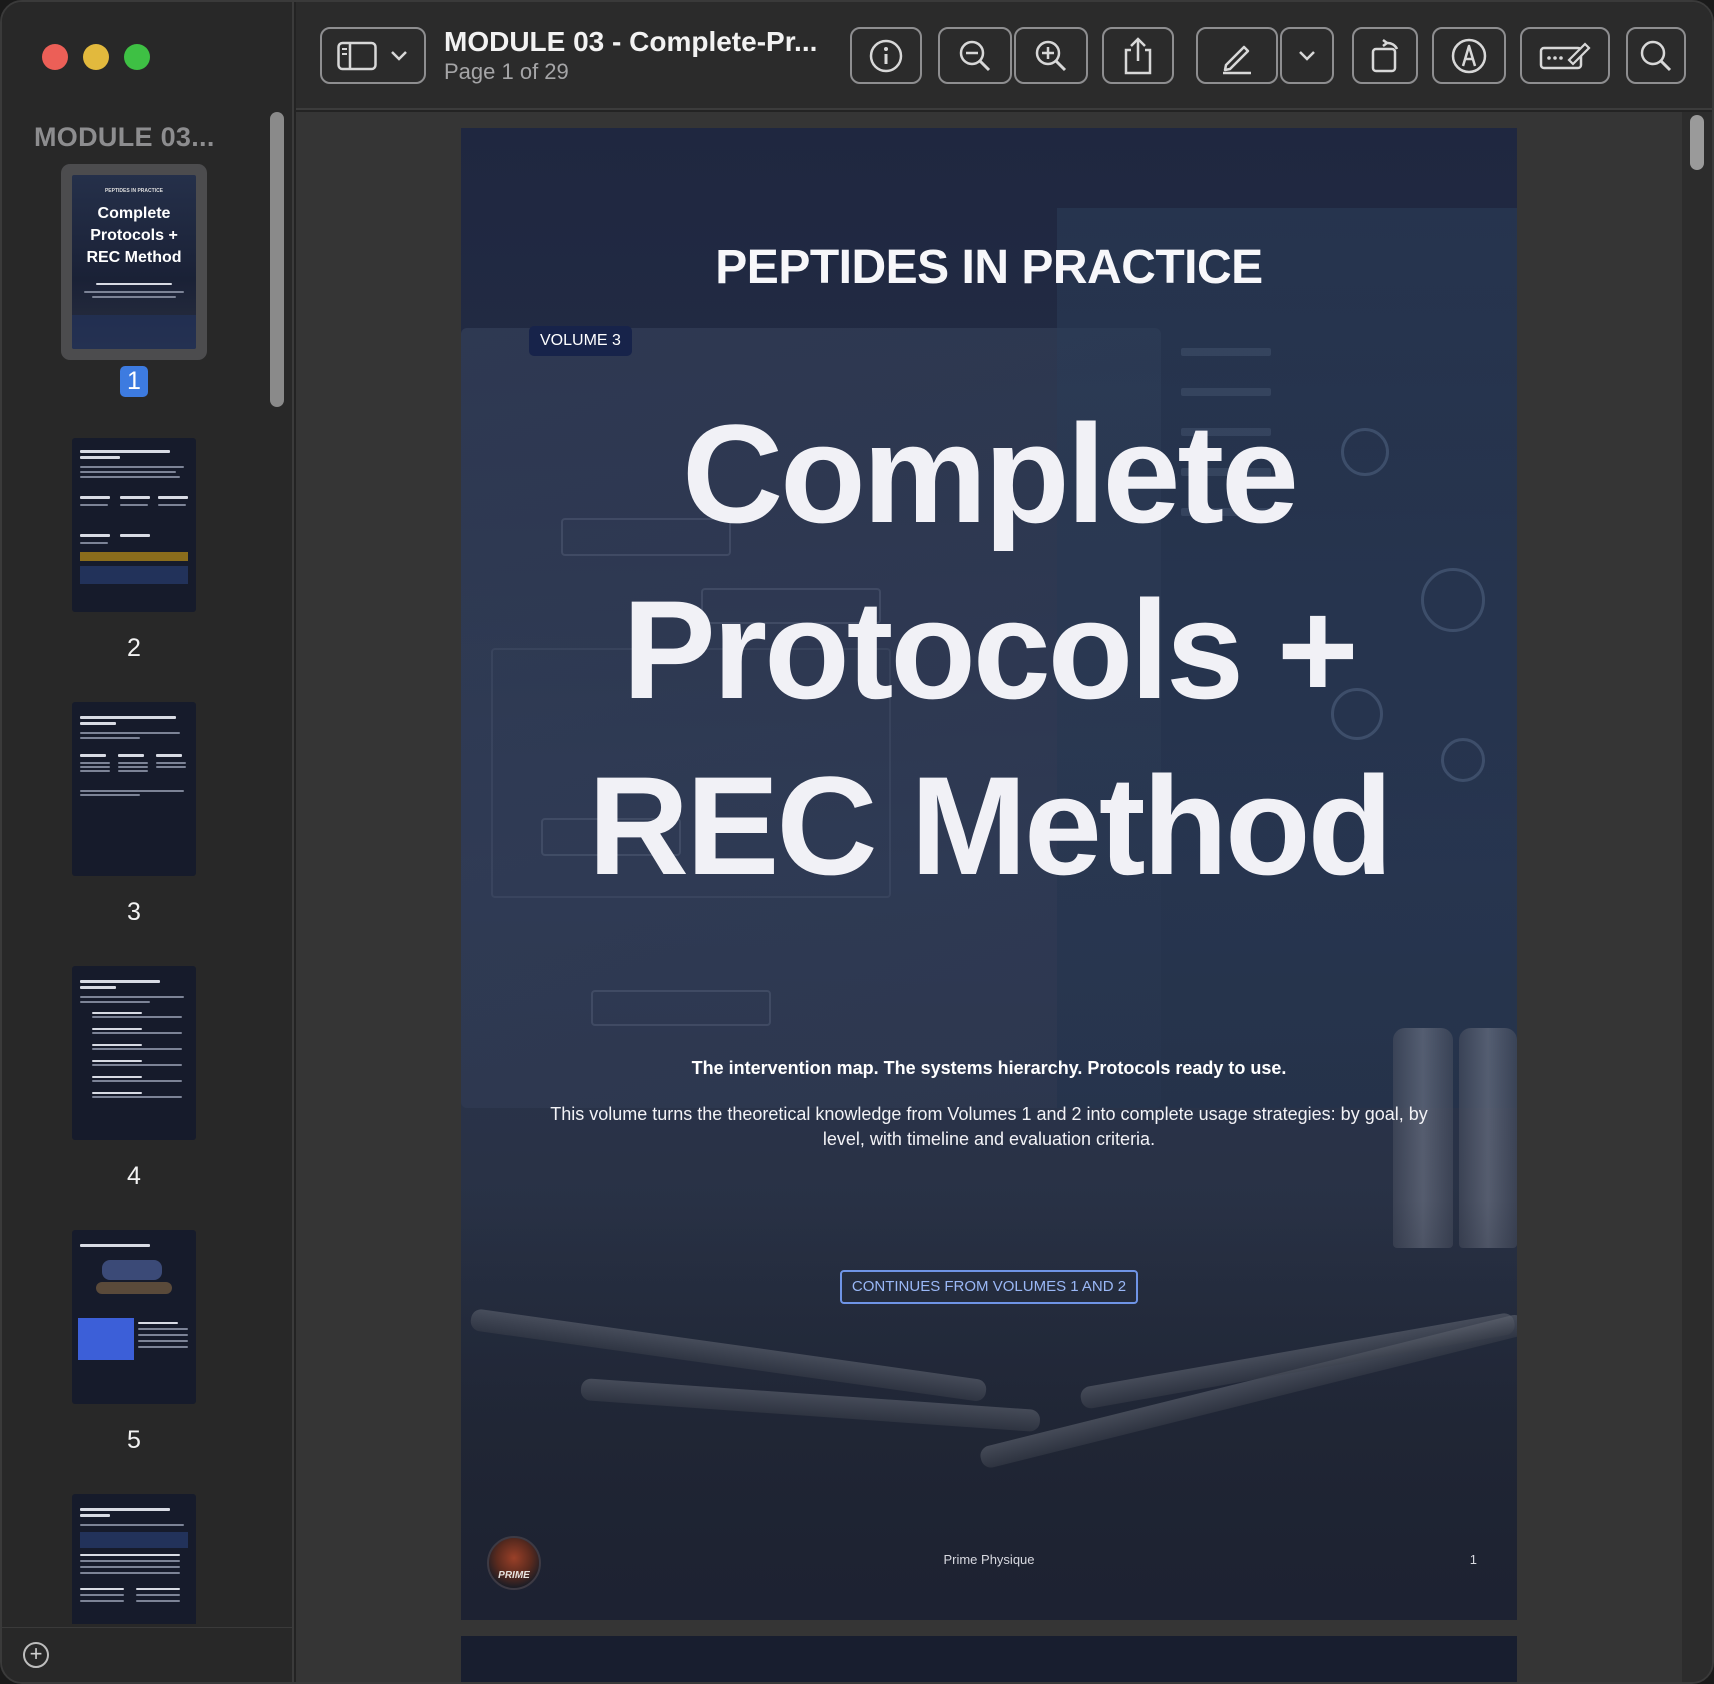  I want to click on zoom-out-button, so click(975, 55).